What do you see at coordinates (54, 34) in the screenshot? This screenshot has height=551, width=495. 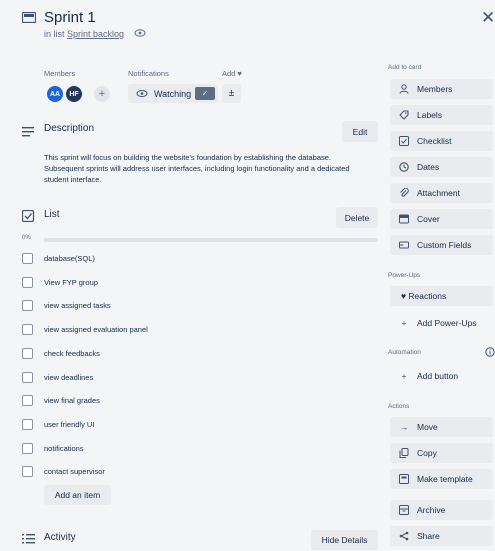 I see `in-list-prefix: in list` at bounding box center [54, 34].